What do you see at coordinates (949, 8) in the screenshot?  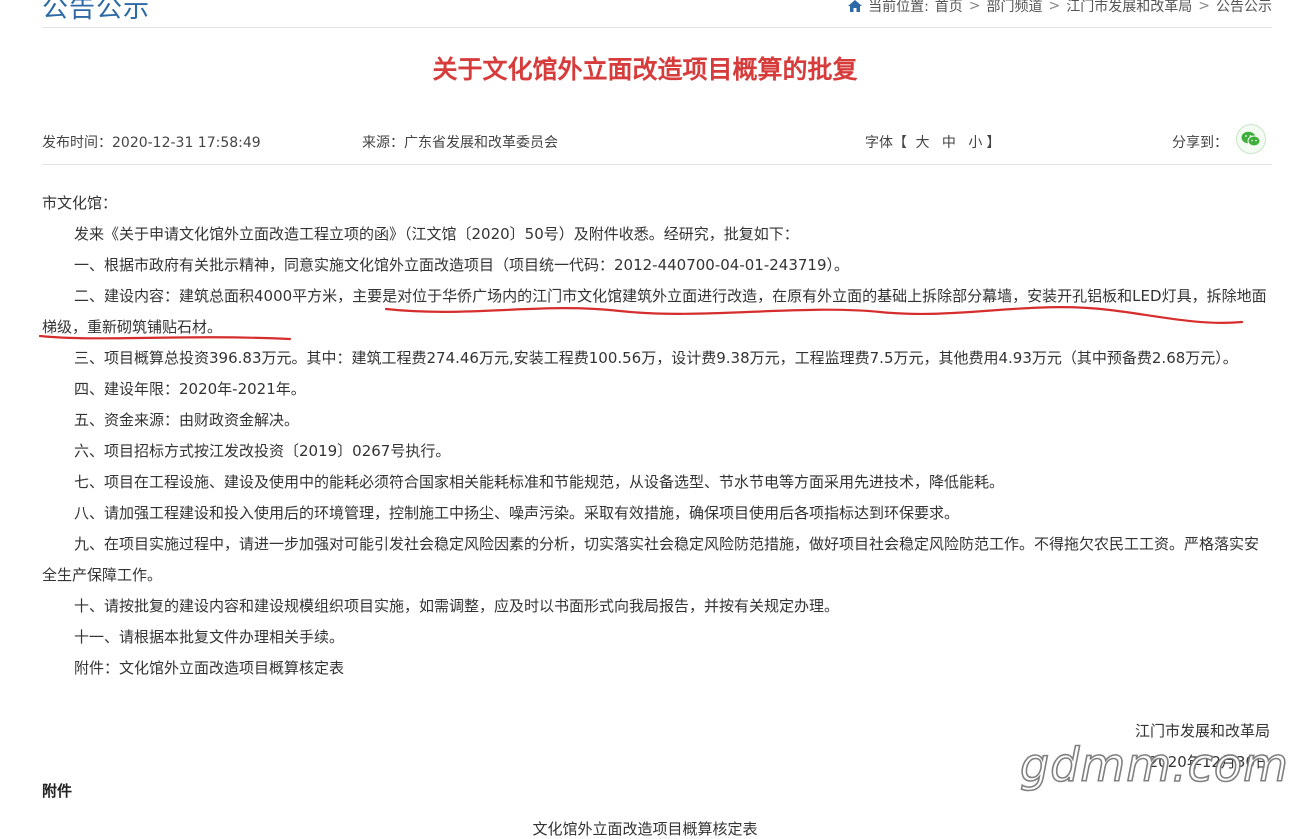 I see `breadcrumb-home-link: 首页` at bounding box center [949, 8].